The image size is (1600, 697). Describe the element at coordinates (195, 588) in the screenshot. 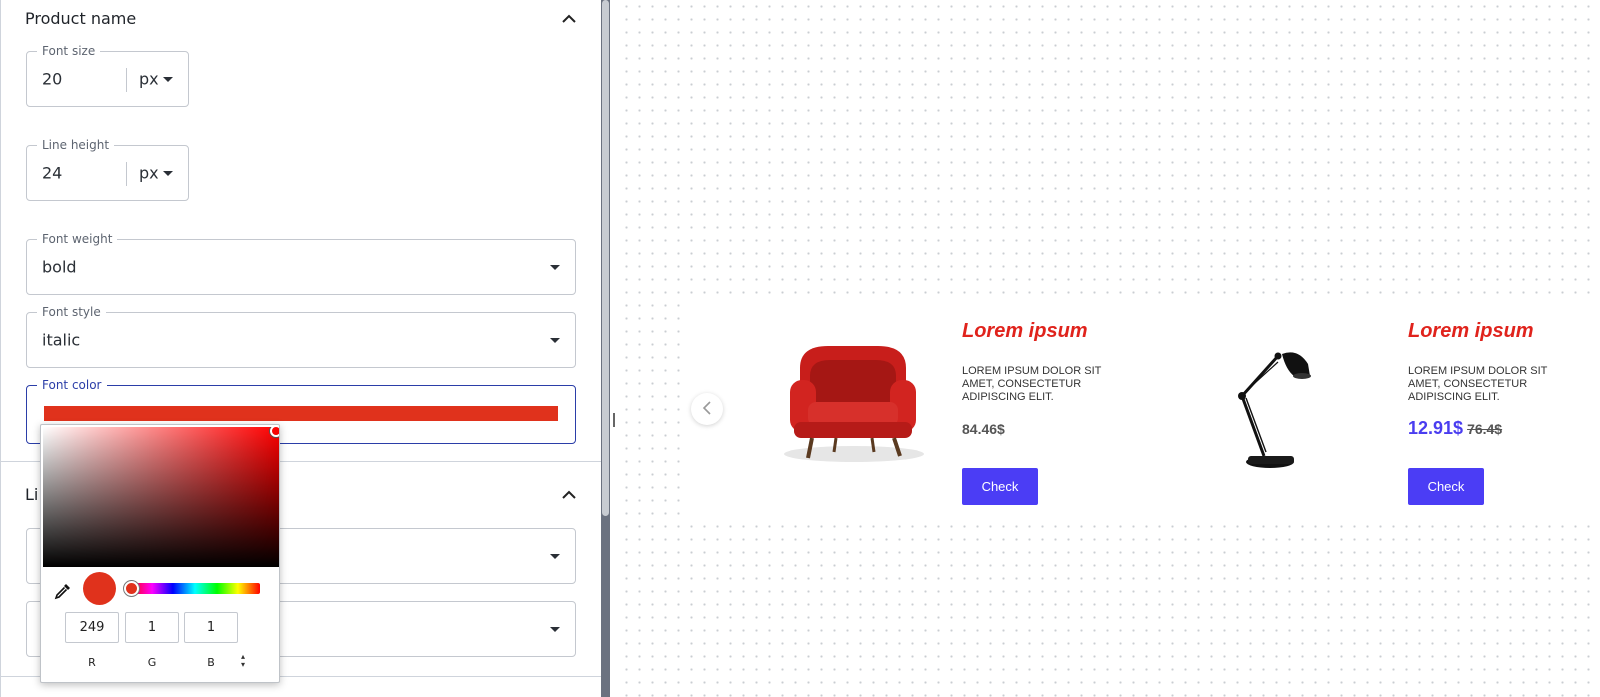

I see `hue-slider` at that location.